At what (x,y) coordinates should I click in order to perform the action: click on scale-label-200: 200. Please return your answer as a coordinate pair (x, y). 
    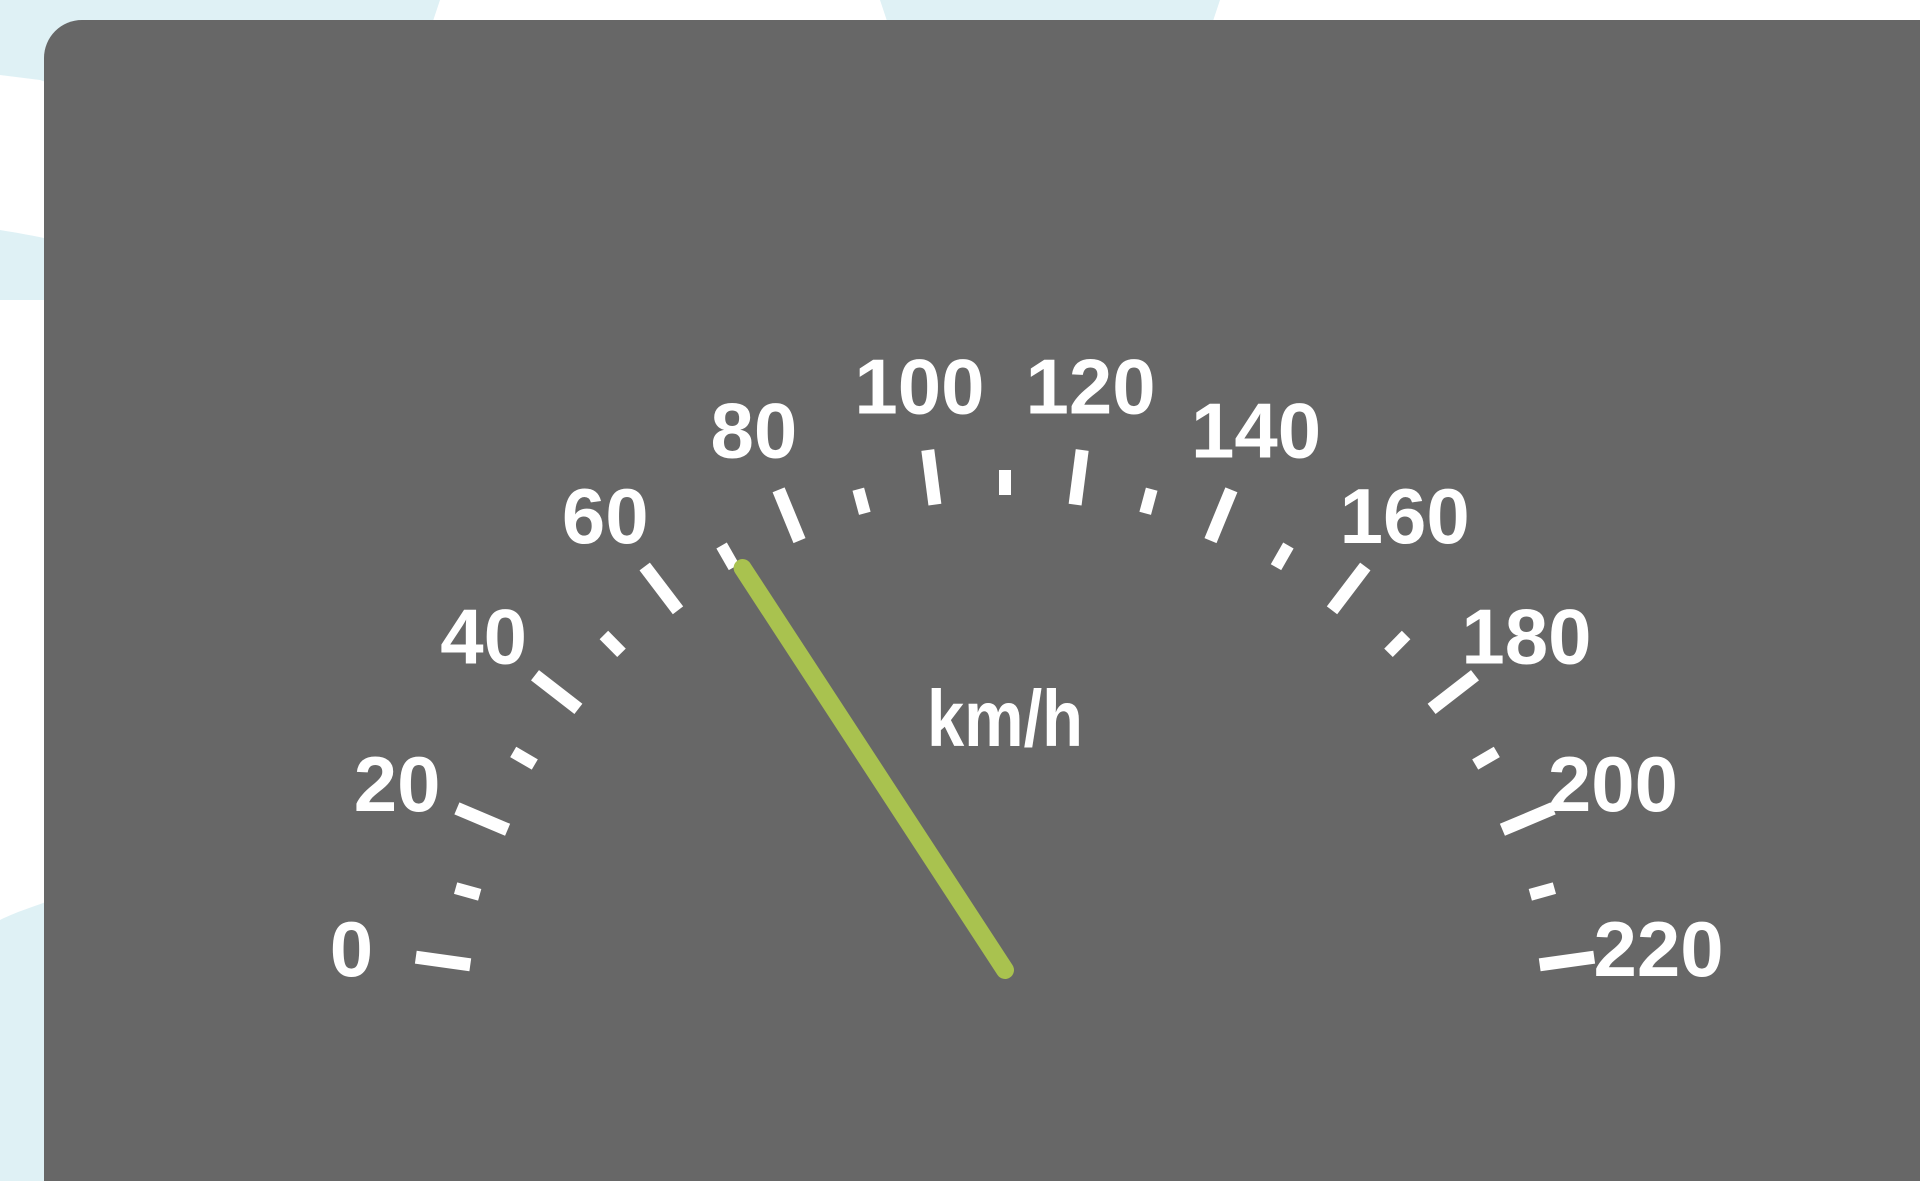
    Looking at the image, I should click on (1613, 784).